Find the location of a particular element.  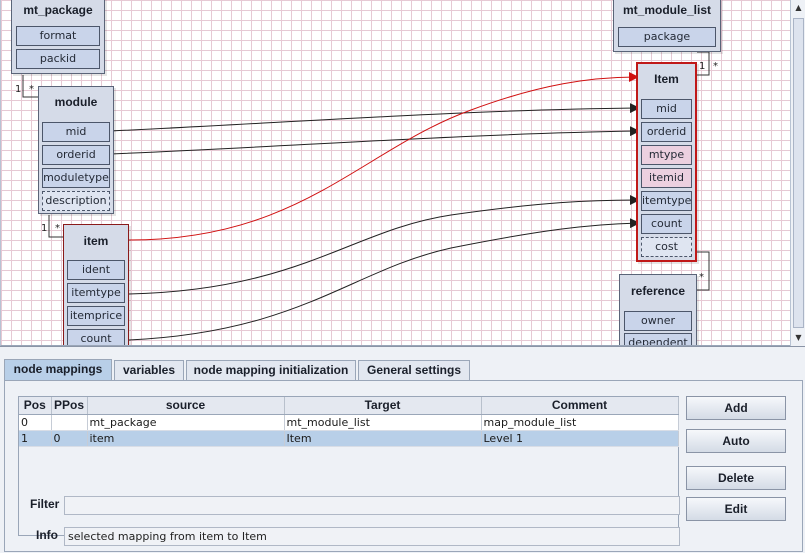

filter-input is located at coordinates (372, 505).